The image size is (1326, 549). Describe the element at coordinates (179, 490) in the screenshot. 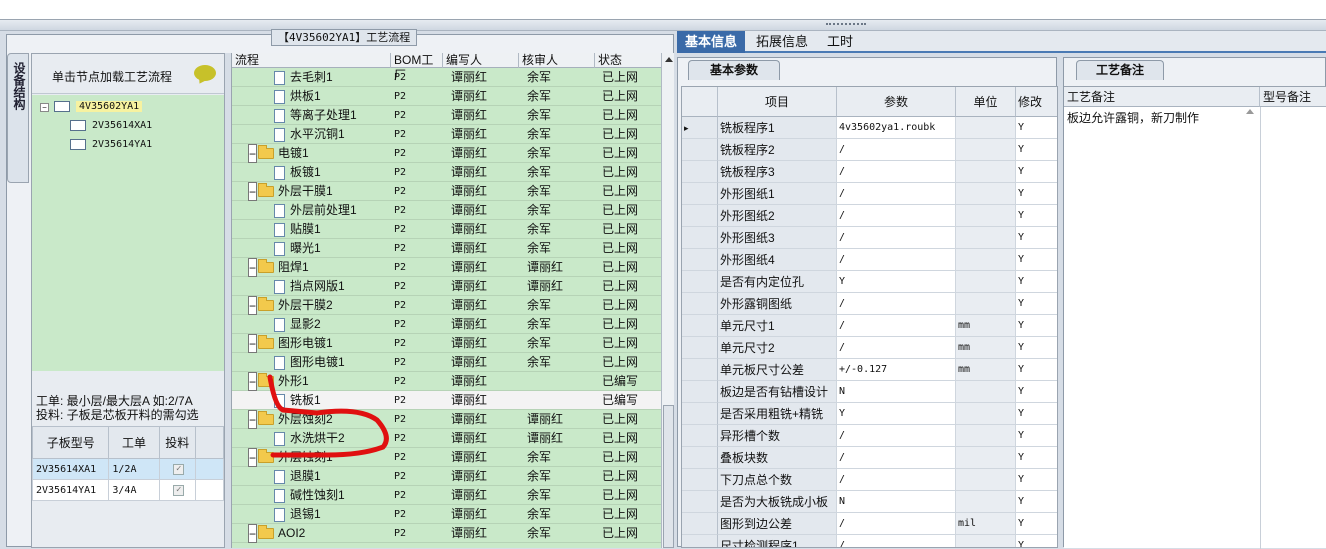

I see `feed-checkbox: ✓` at that location.